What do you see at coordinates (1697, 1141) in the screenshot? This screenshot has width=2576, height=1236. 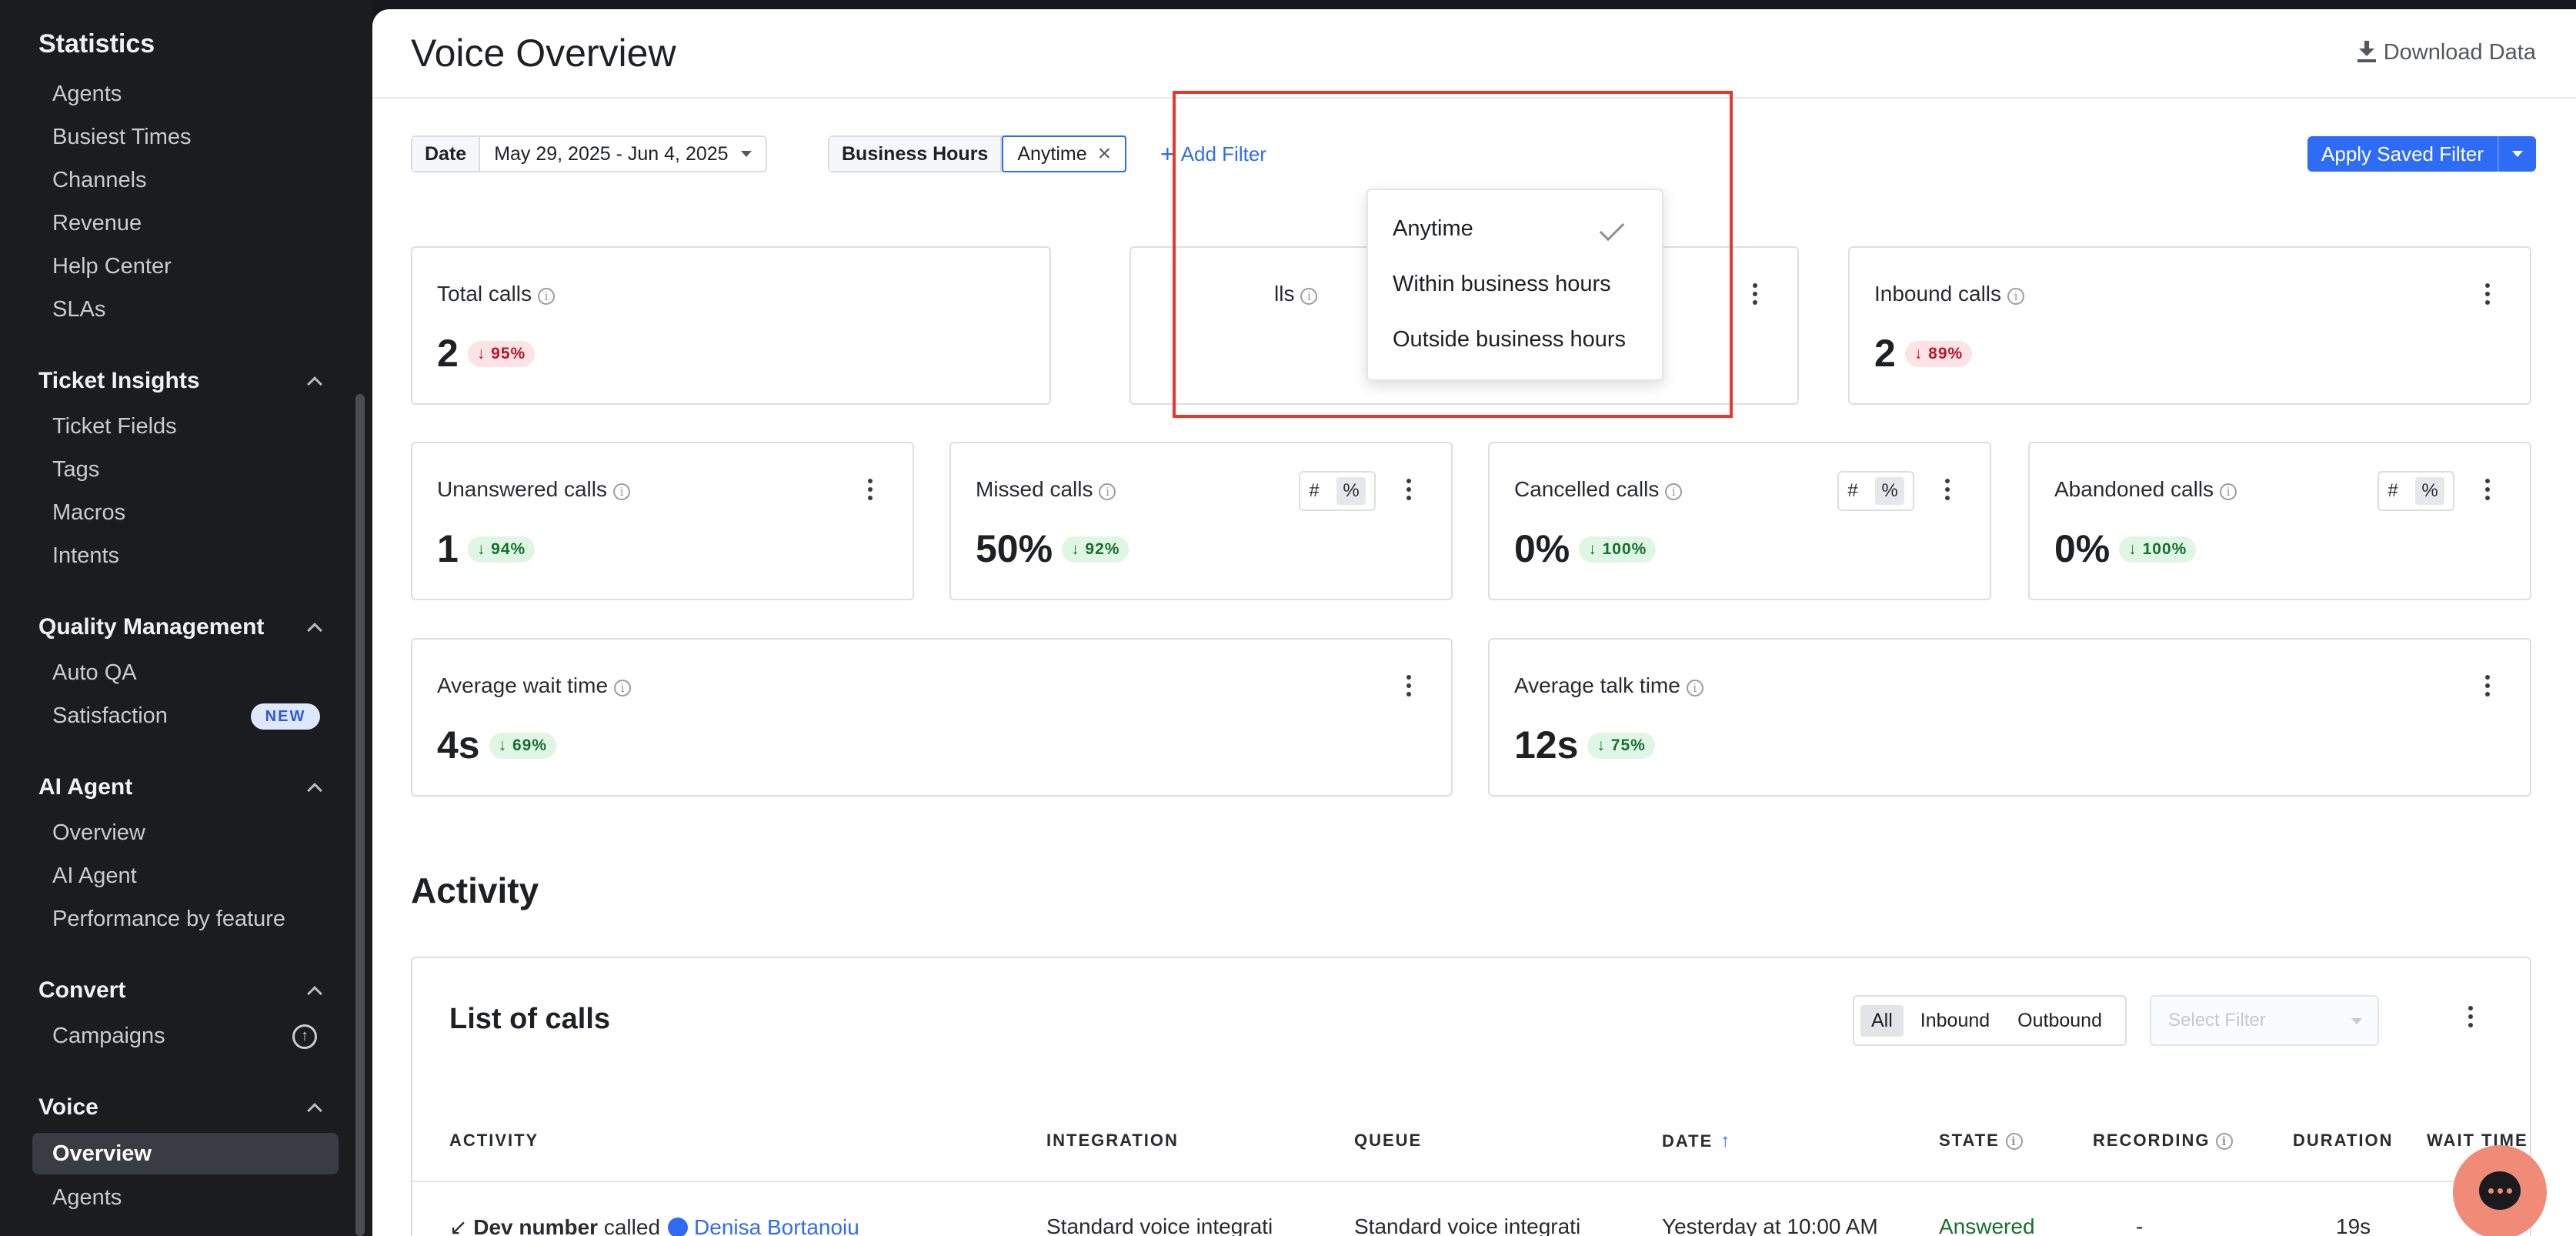 I see `column-header-date: DATE ↑` at bounding box center [1697, 1141].